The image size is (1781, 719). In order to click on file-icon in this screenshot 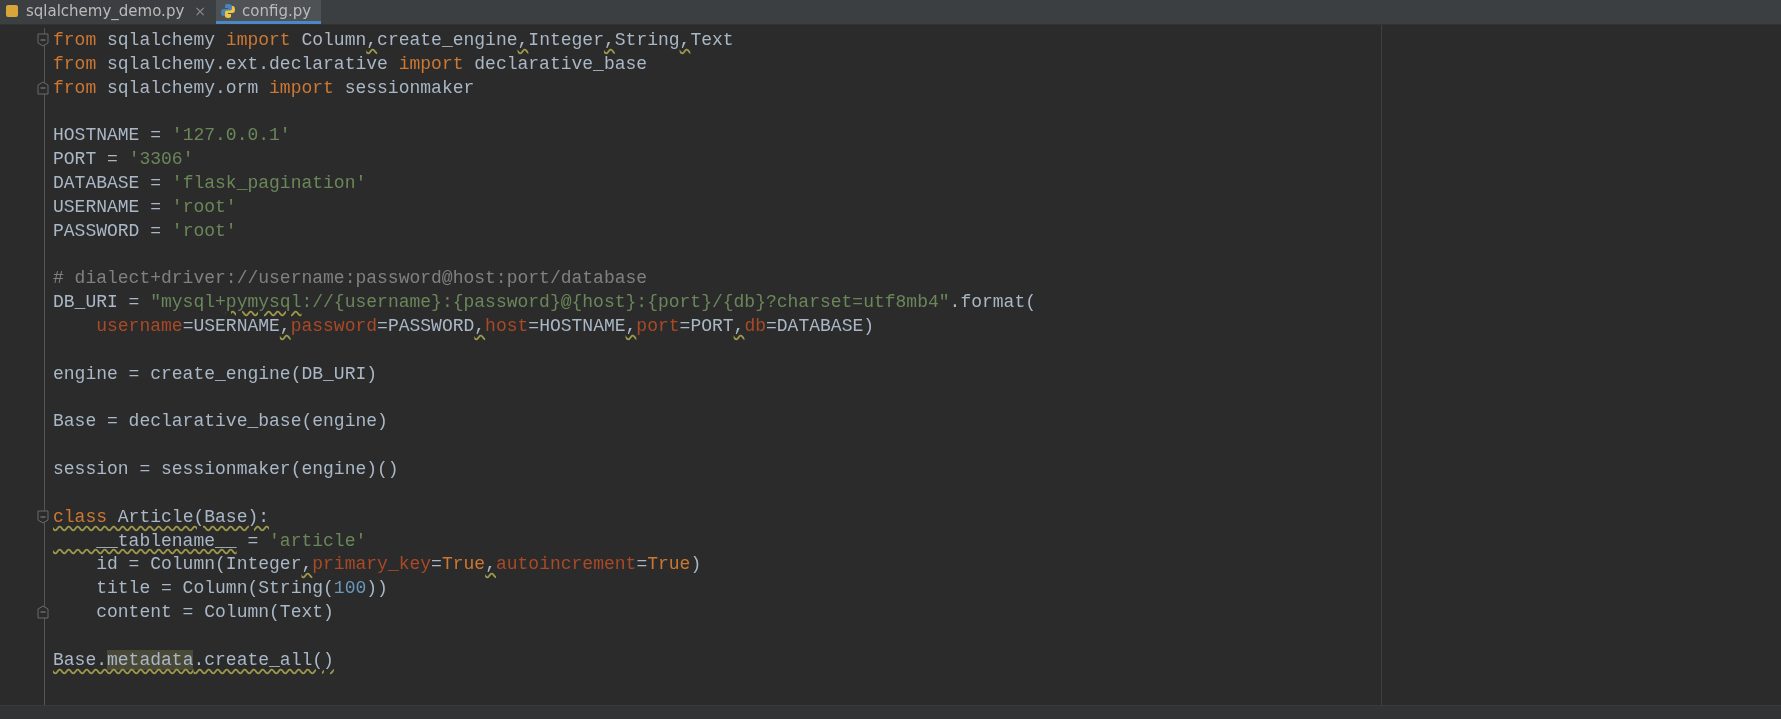, I will do `click(12, 10)`.